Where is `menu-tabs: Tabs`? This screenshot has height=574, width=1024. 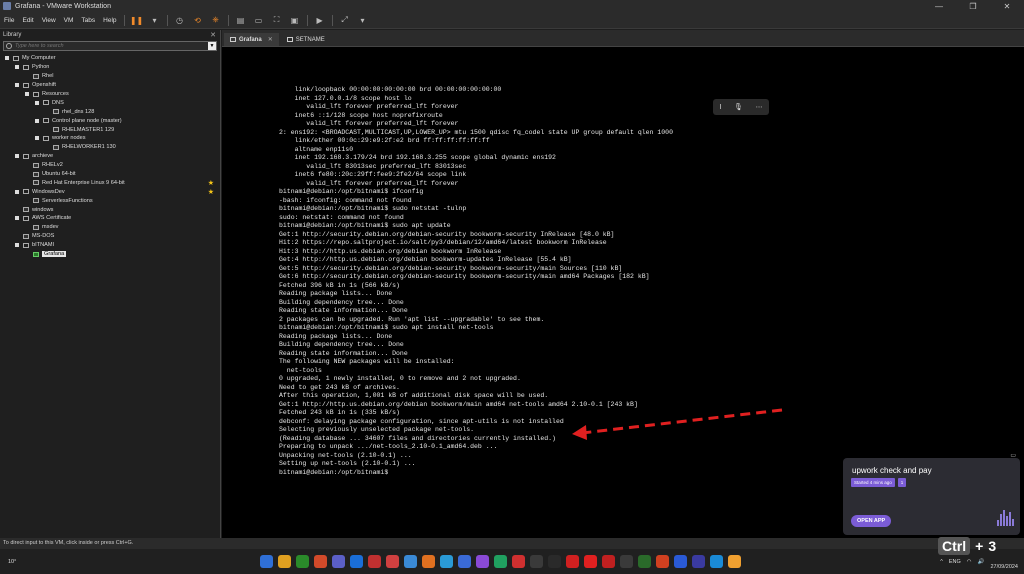 menu-tabs: Tabs is located at coordinates (88, 20).